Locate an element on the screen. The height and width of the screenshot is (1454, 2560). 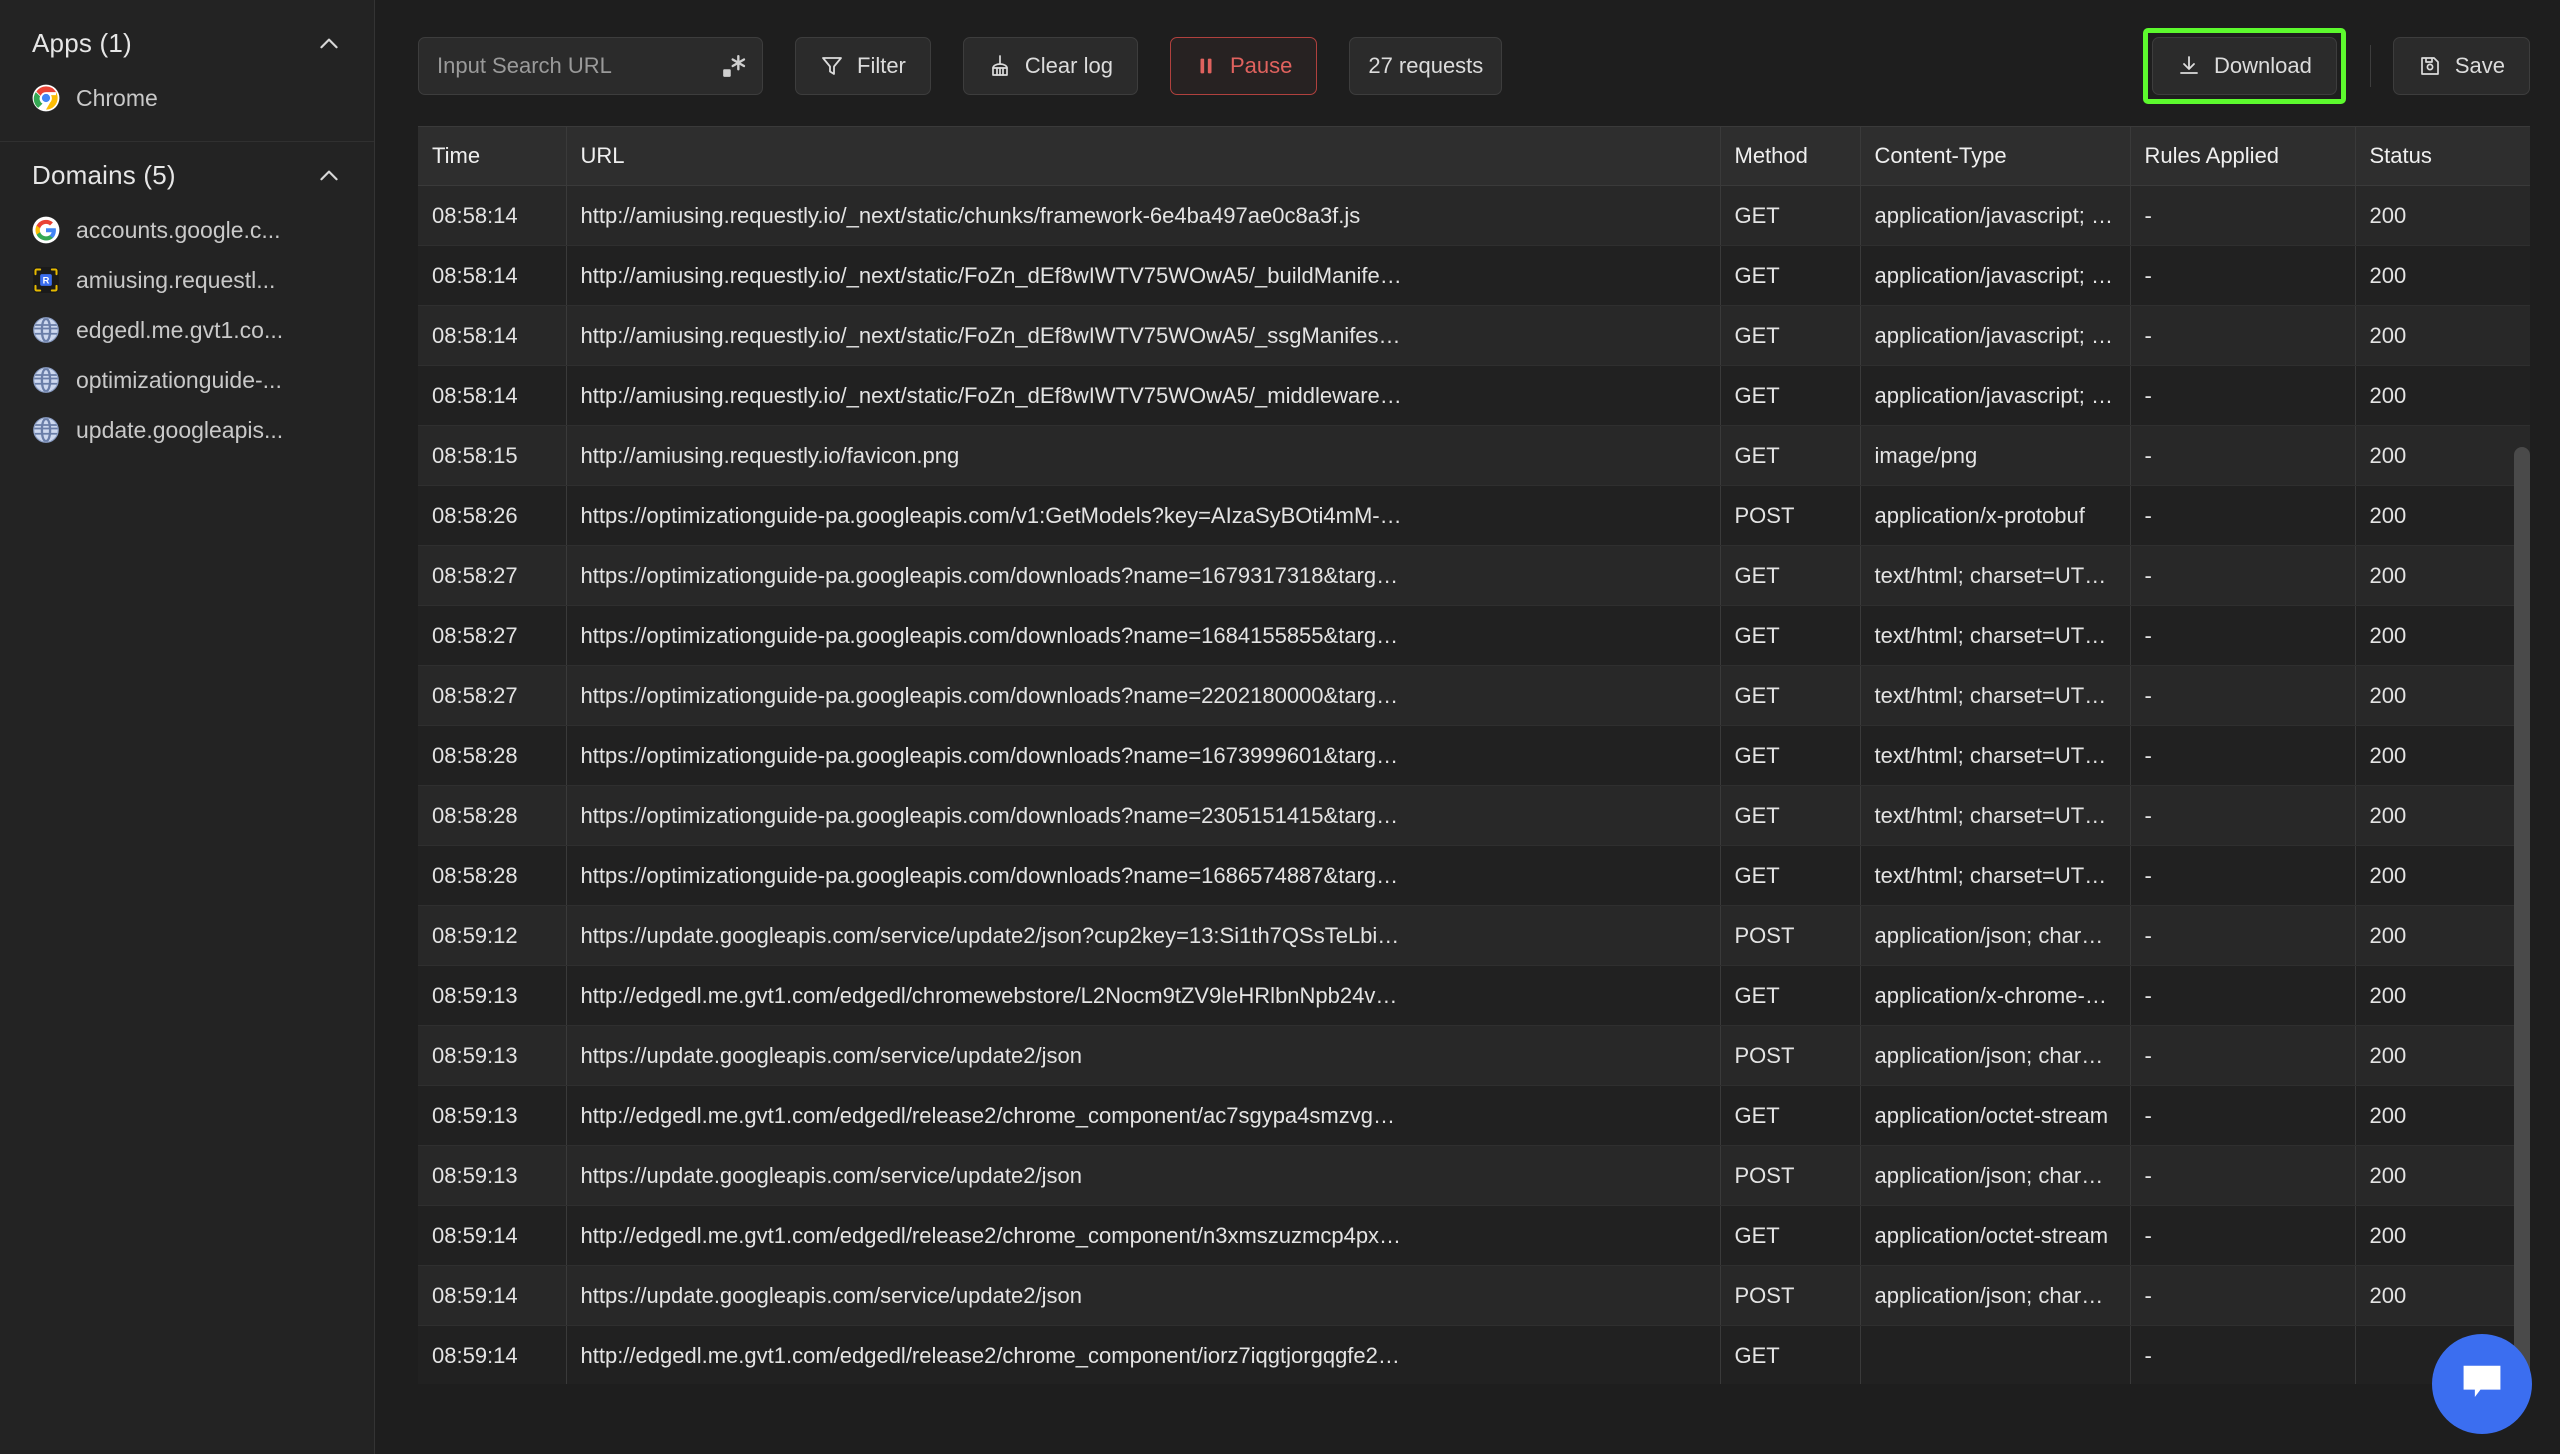
filter-button: Filter is located at coordinates (863, 66).